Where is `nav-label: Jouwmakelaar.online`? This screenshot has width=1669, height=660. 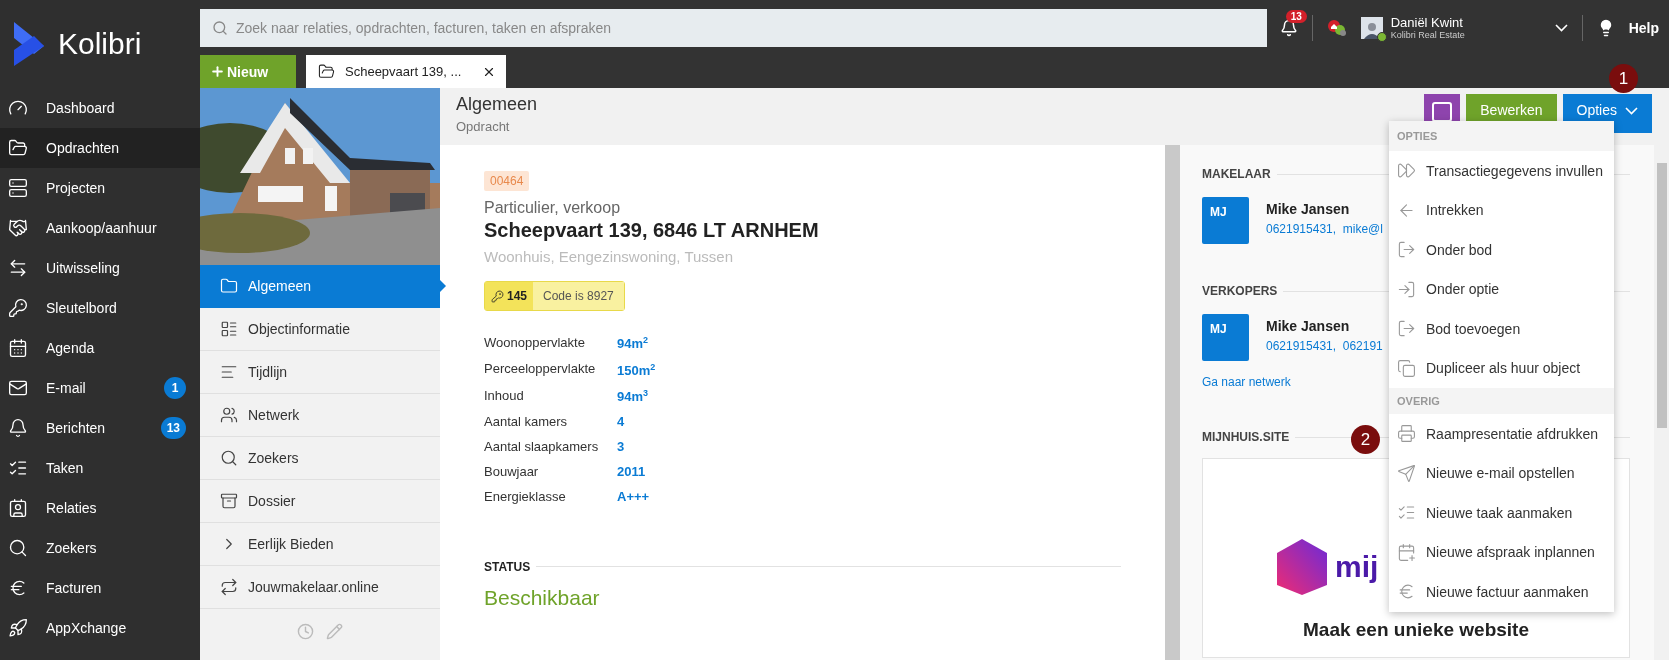 nav-label: Jouwmakelaar.online is located at coordinates (313, 587).